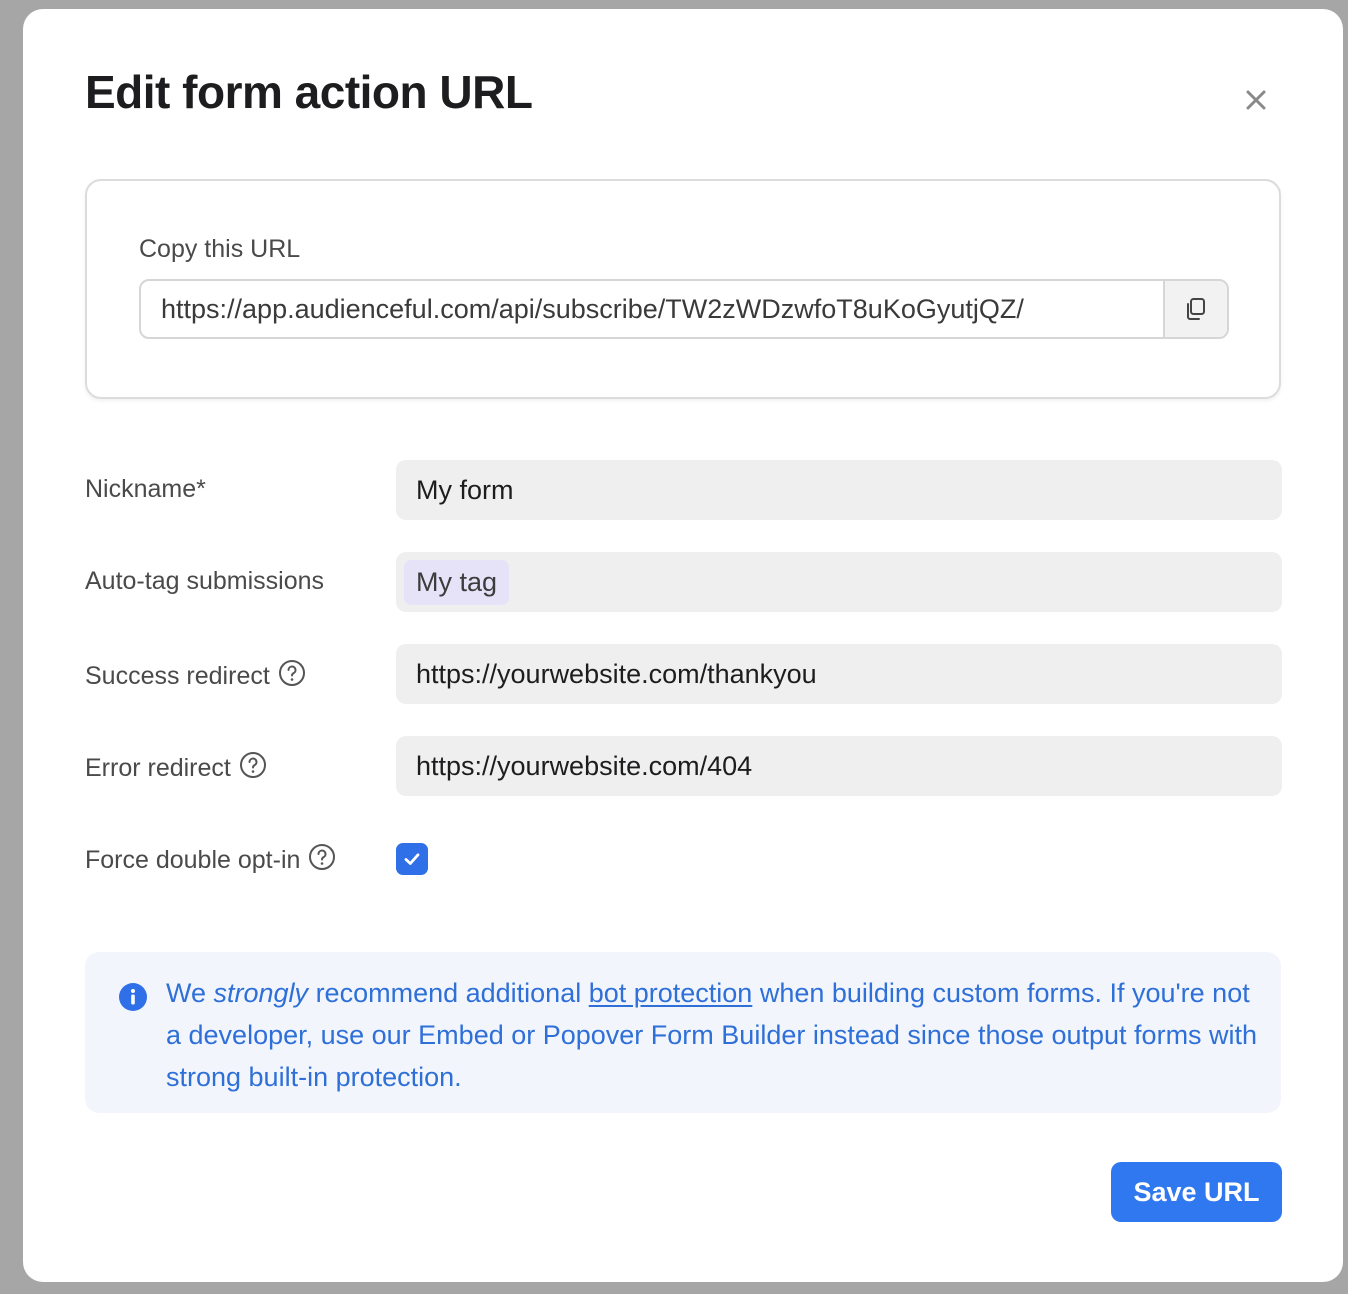 This screenshot has width=1348, height=1294. I want to click on nickname-label: Nickname*, so click(145, 489).